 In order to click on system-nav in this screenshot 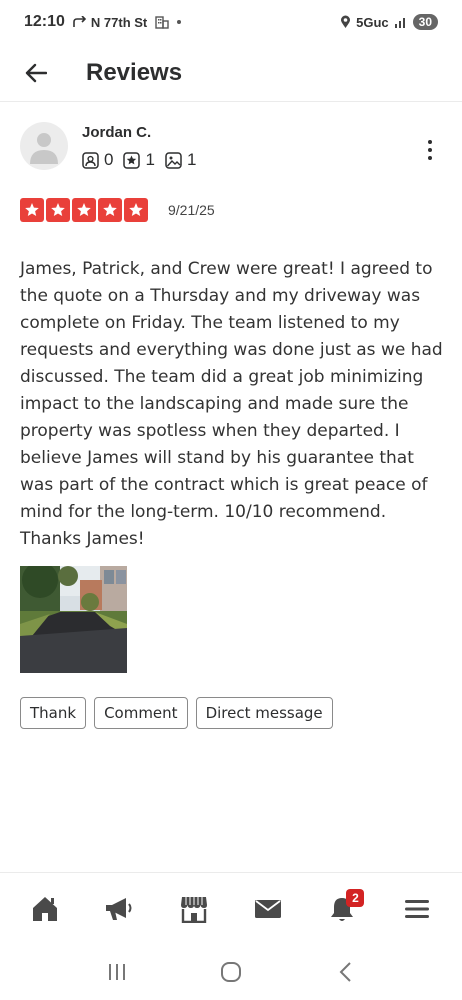, I will do `click(231, 972)`.